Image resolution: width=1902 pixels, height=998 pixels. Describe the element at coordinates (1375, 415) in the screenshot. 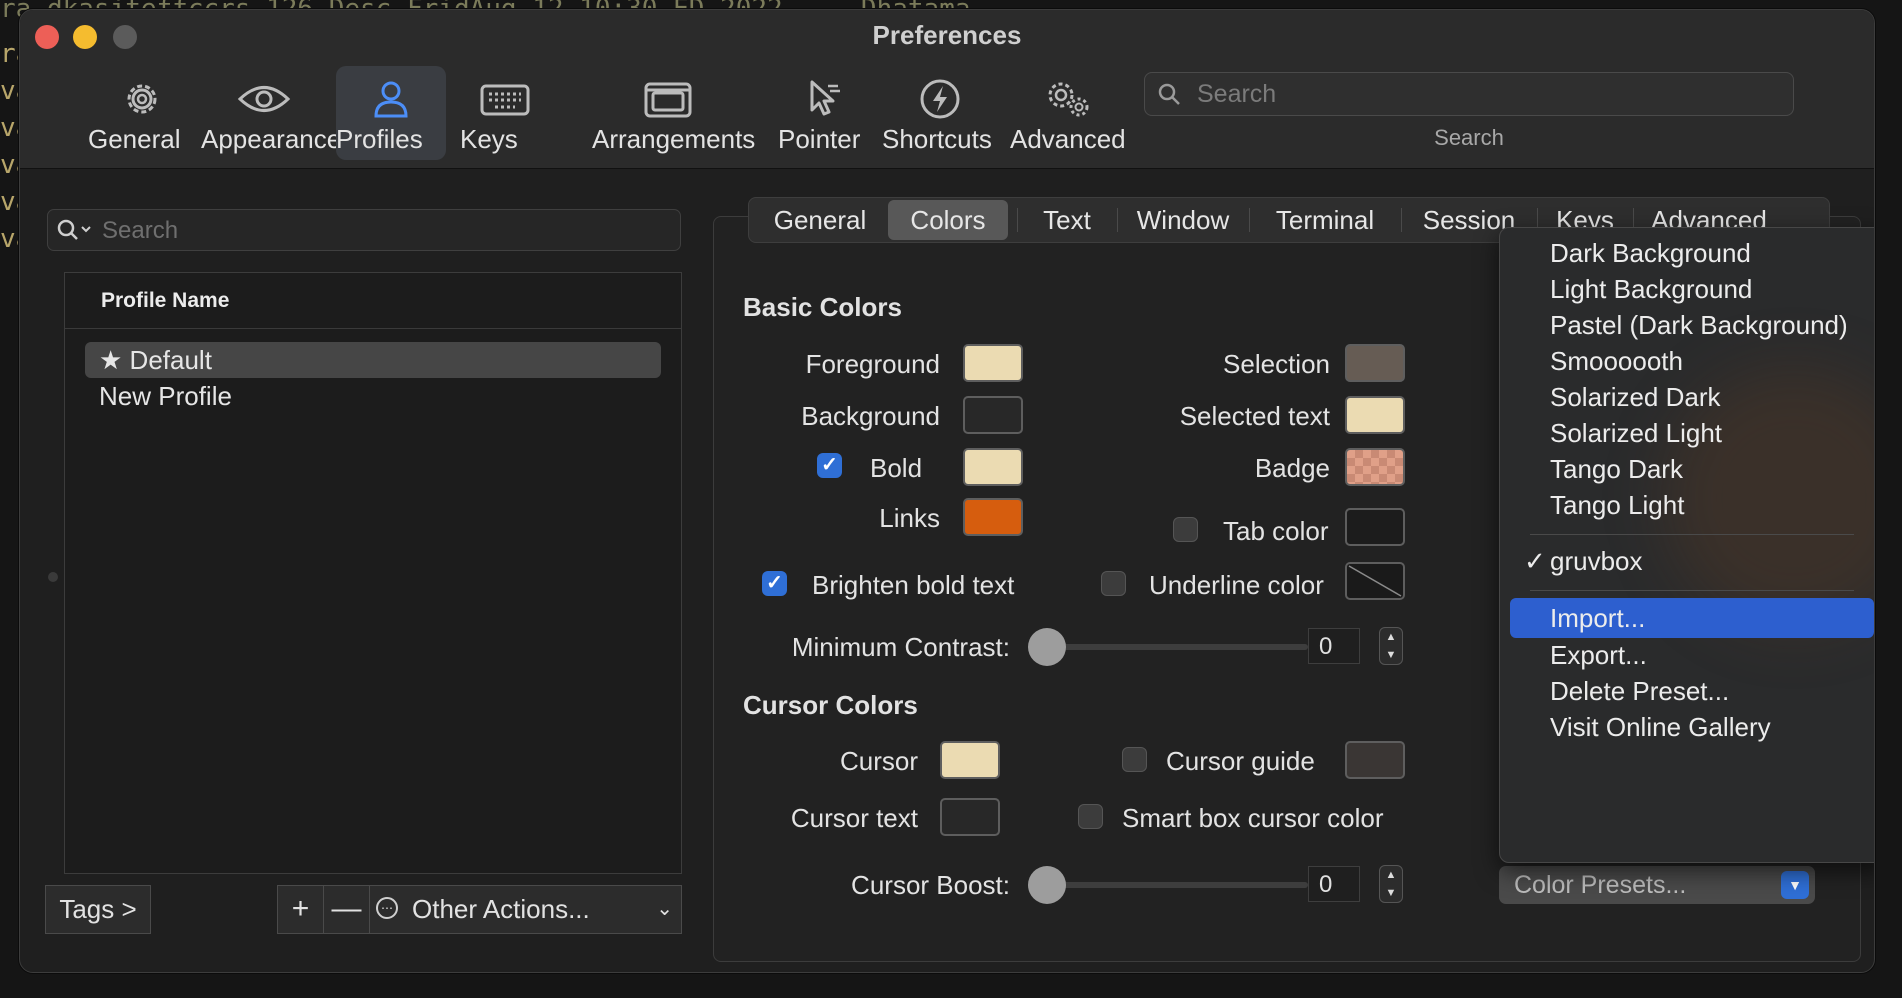

I see `selected-text-color-well` at that location.